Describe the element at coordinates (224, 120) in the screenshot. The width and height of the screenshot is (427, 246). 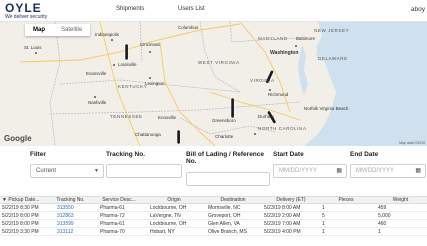
I see `city-label-greensboro: Greensboro` at that location.